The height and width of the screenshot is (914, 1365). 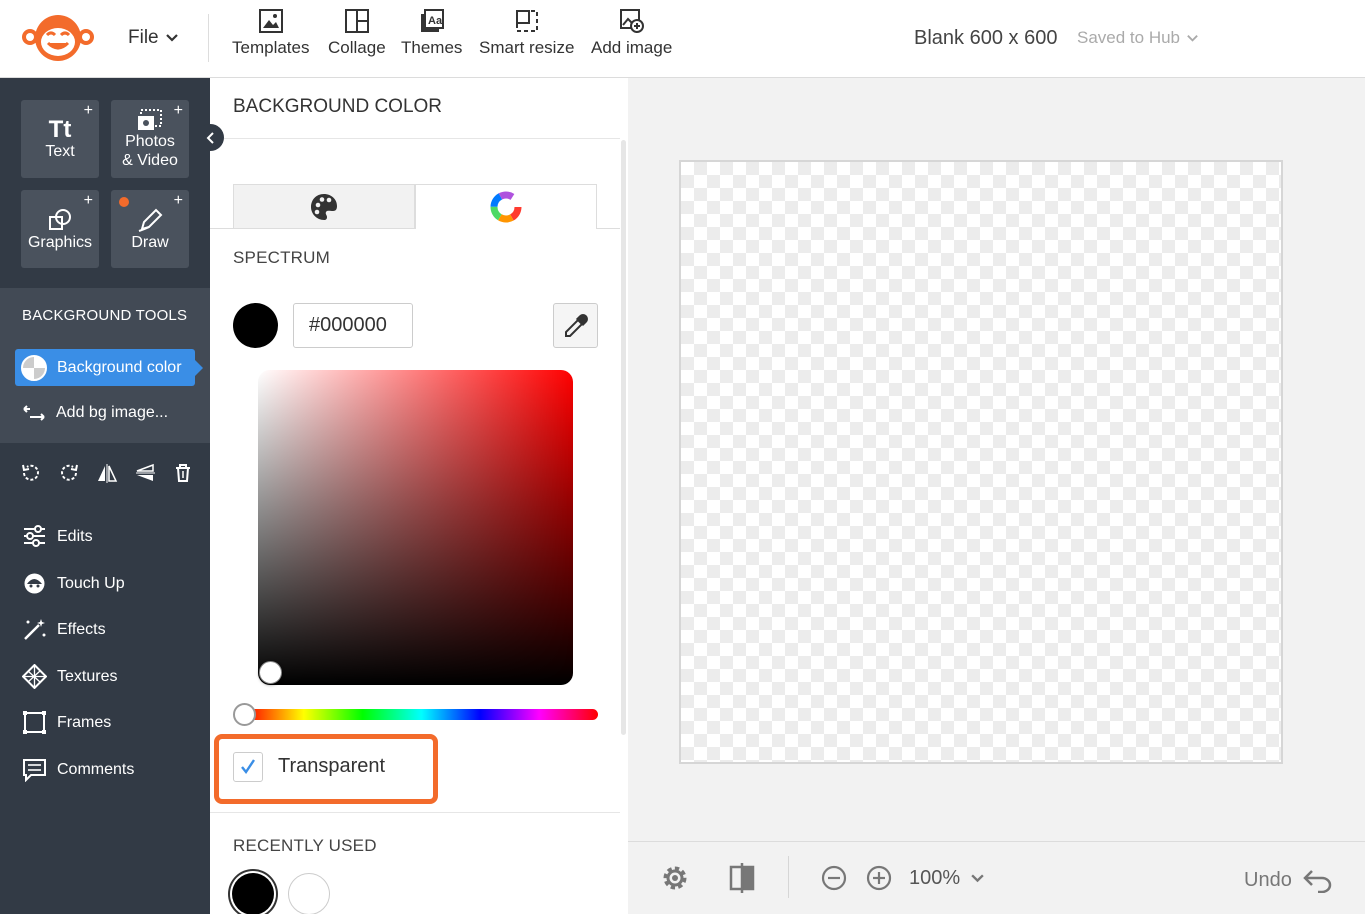 I want to click on collage-icon, so click(x=356, y=21).